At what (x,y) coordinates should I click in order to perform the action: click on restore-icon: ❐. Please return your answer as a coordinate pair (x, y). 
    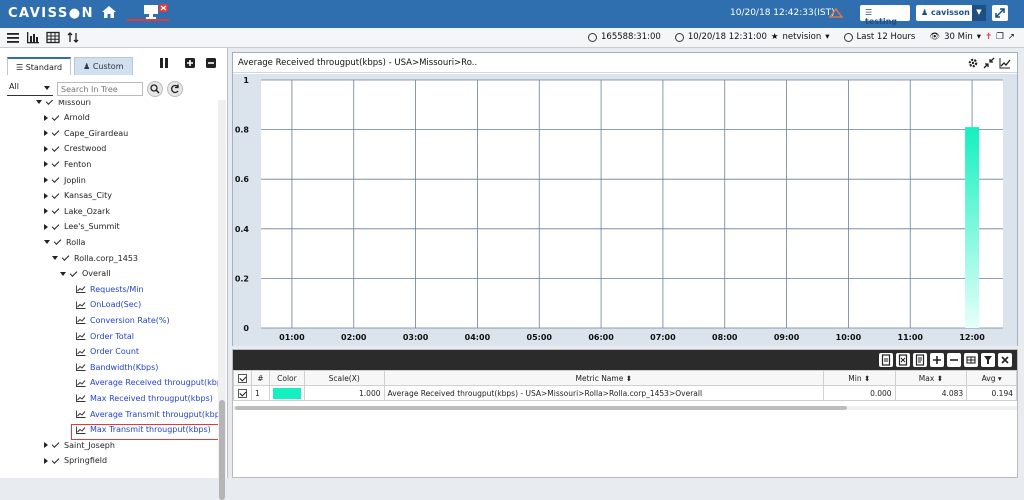
    Looking at the image, I should click on (1000, 37).